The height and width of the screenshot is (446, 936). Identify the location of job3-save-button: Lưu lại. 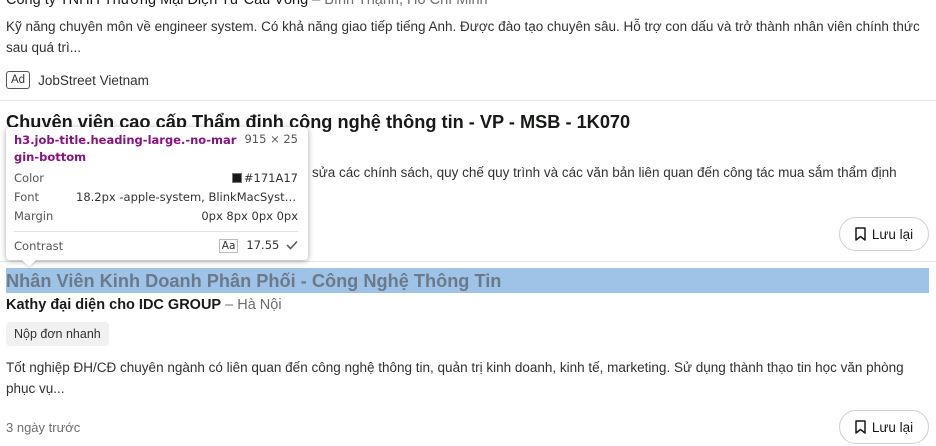
(884, 427).